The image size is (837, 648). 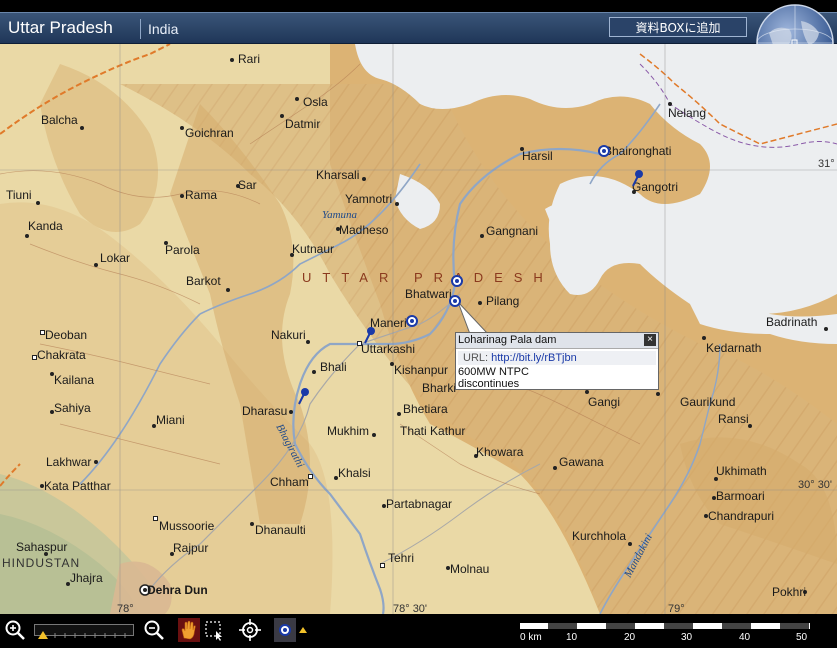 What do you see at coordinates (182, 250) in the screenshot?
I see `place-parola: Parola` at bounding box center [182, 250].